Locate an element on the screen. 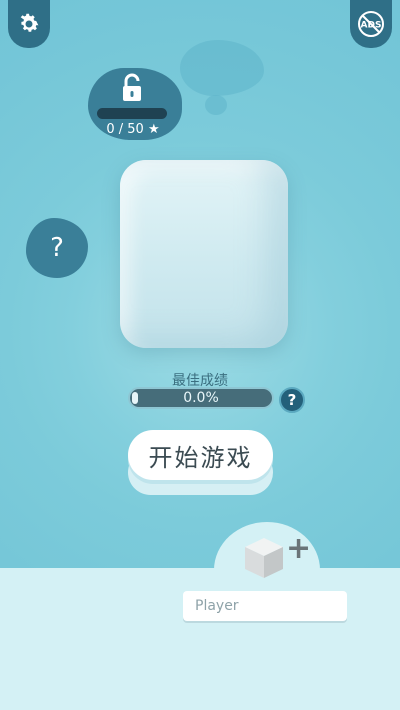 Image resolution: width=400 pixels, height=710 pixels. help-button: ? is located at coordinates (57, 248).